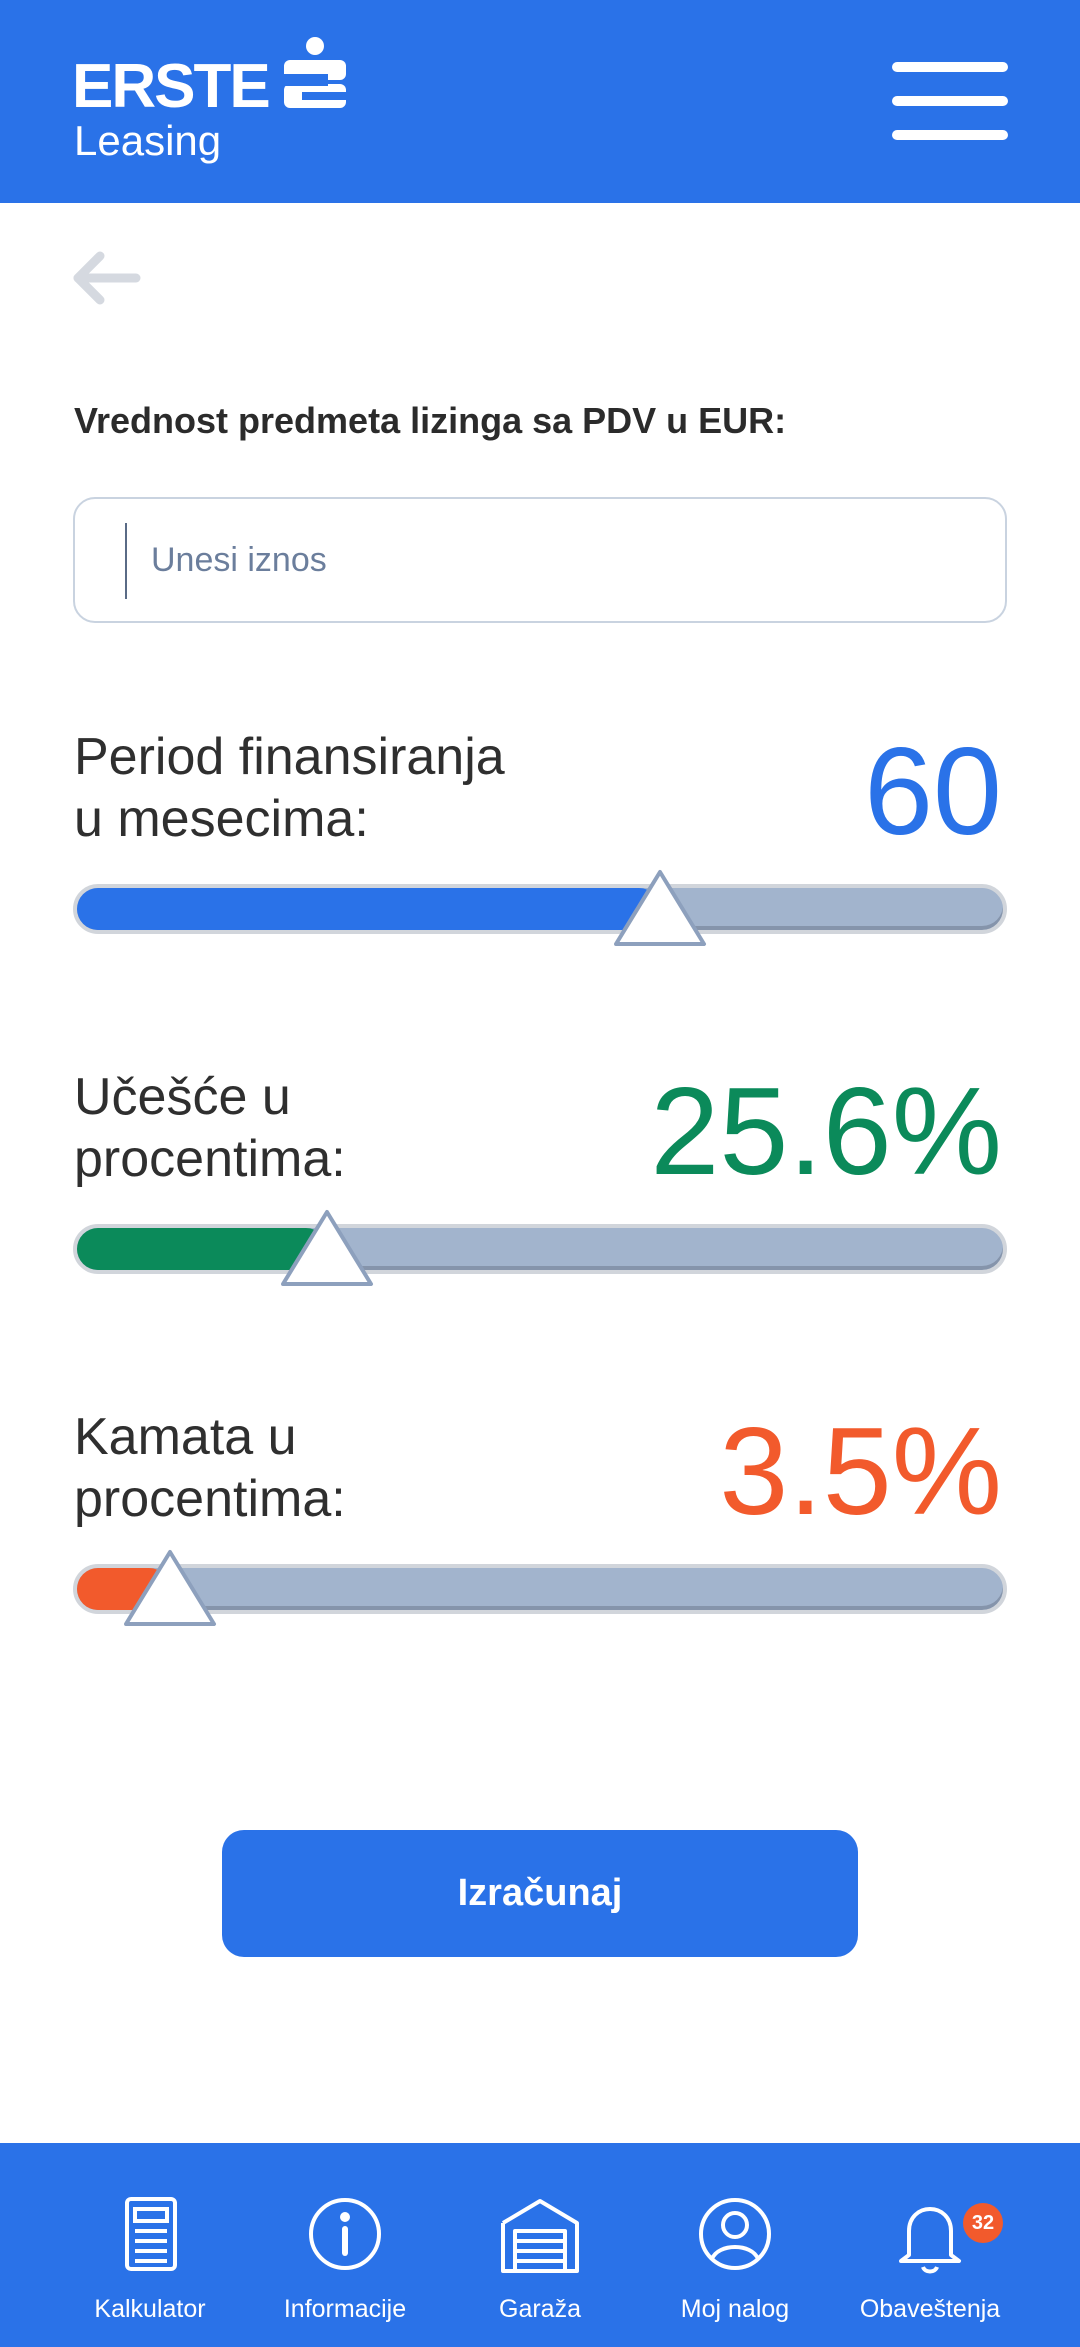 The width and height of the screenshot is (1080, 2347). I want to click on nav-label: Obaveštenja, so click(930, 2309).